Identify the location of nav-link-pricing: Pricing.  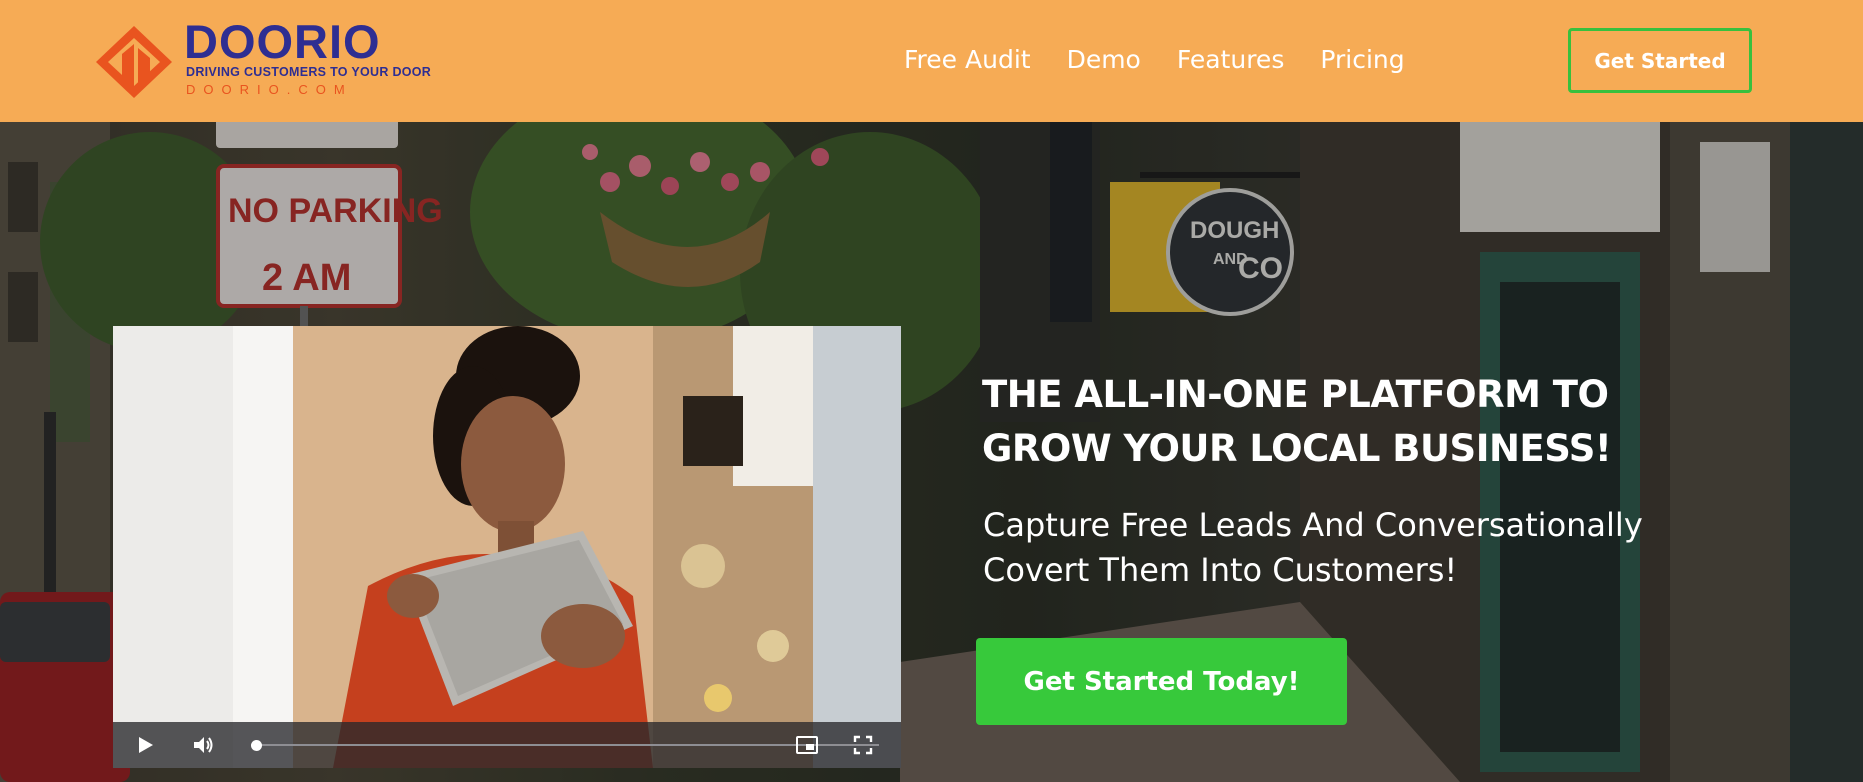
(1362, 60).